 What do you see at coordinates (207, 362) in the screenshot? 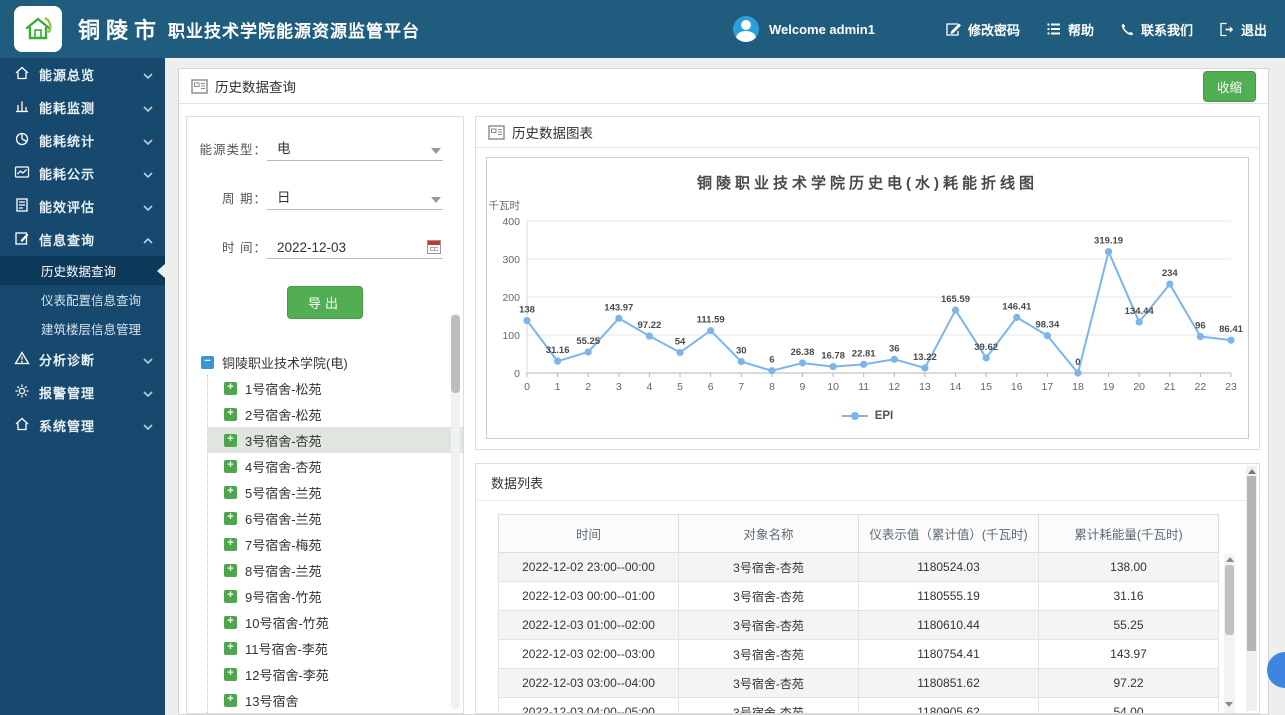
I see `collapse-minus-icon: −` at bounding box center [207, 362].